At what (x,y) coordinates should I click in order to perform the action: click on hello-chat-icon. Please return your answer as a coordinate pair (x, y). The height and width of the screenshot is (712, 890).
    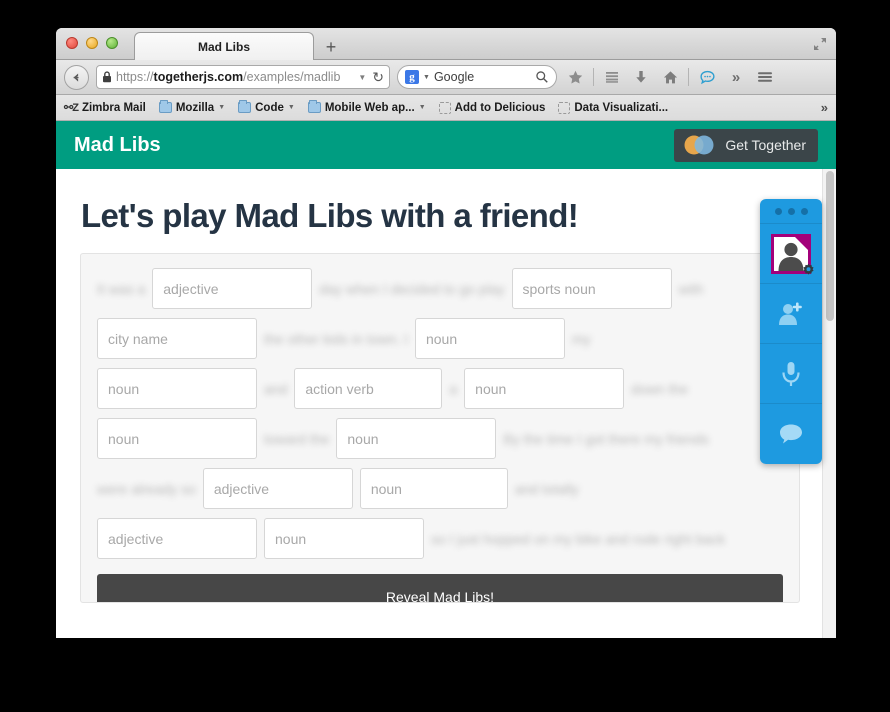
    Looking at the image, I should click on (707, 77).